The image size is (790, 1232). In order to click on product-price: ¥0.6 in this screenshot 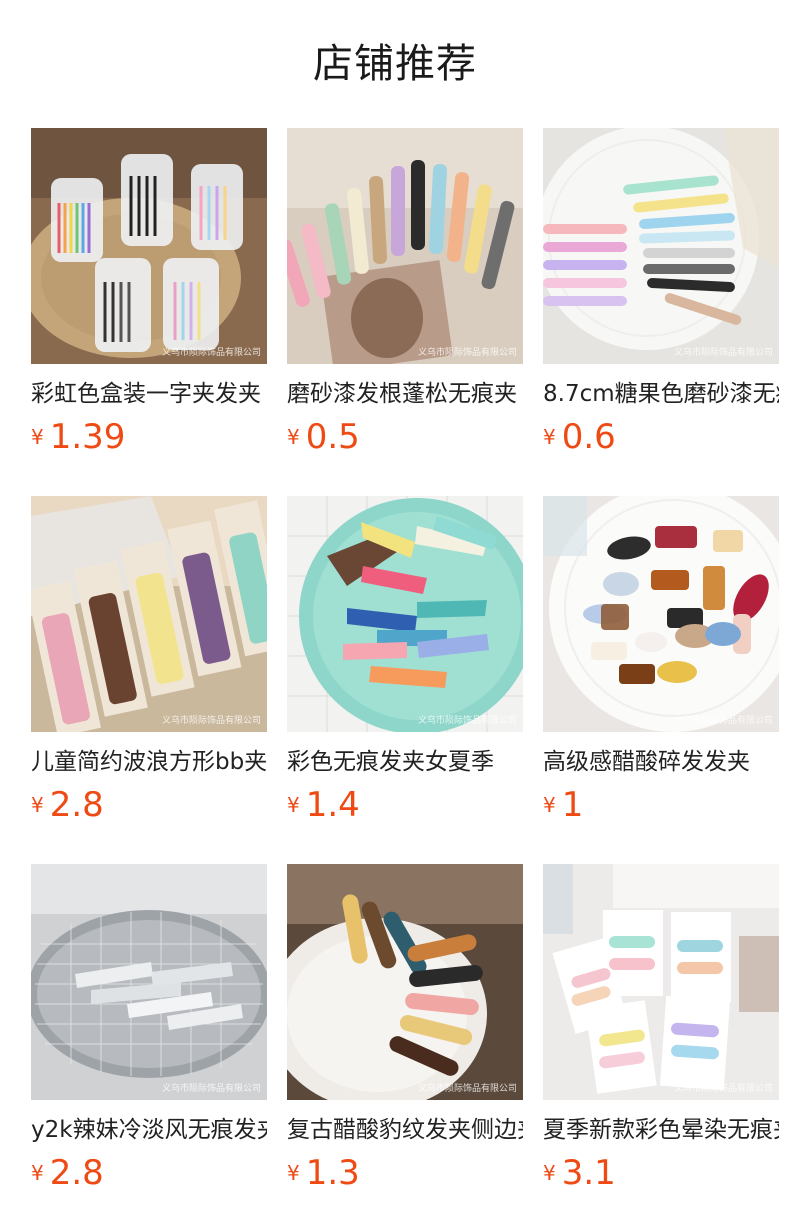, I will do `click(579, 437)`.